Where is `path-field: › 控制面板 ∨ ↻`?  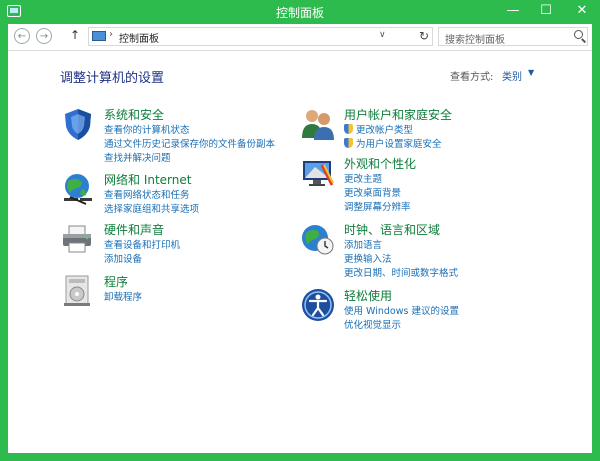
path-field: › 控制面板 ∨ ↻ is located at coordinates (260, 36).